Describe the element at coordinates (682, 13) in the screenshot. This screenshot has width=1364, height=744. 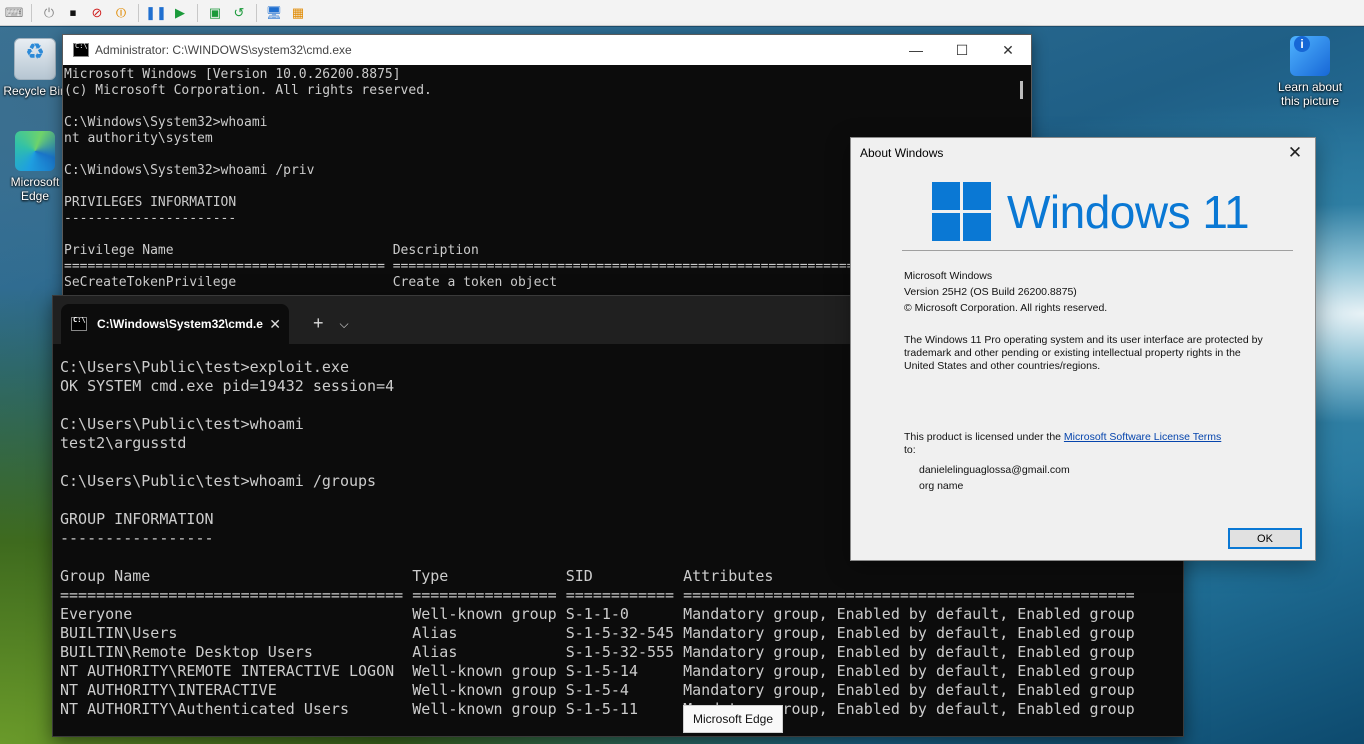
I see `vm-toolbar: ⌨ ⏻ ⏹ ⊘ ⏼ ❚❚ ▶ ▣ ↺ 🖥 ▦` at that location.